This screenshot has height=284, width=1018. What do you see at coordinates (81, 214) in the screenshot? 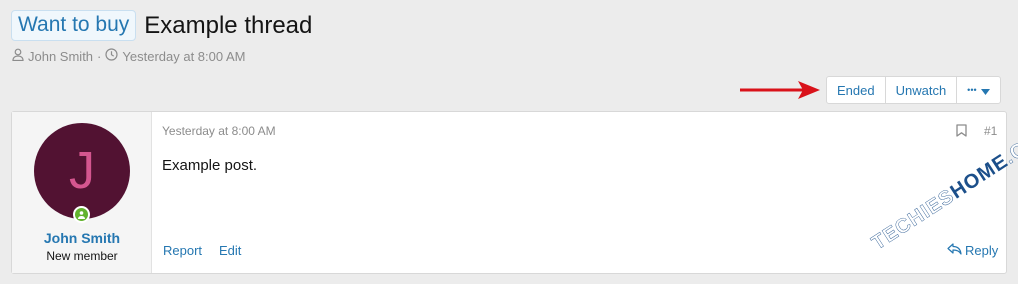
I see `online-status-icon` at bounding box center [81, 214].